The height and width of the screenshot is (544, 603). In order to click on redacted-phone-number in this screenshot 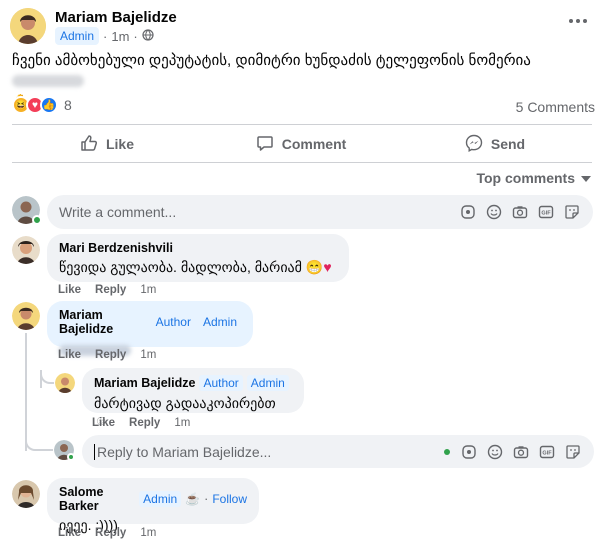, I will do `click(48, 81)`.